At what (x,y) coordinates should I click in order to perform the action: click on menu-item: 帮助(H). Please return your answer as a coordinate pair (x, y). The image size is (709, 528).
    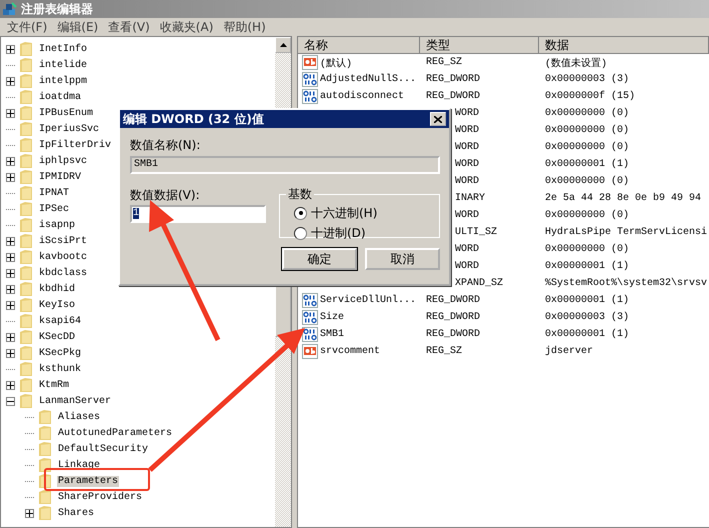
    Looking at the image, I should click on (244, 27).